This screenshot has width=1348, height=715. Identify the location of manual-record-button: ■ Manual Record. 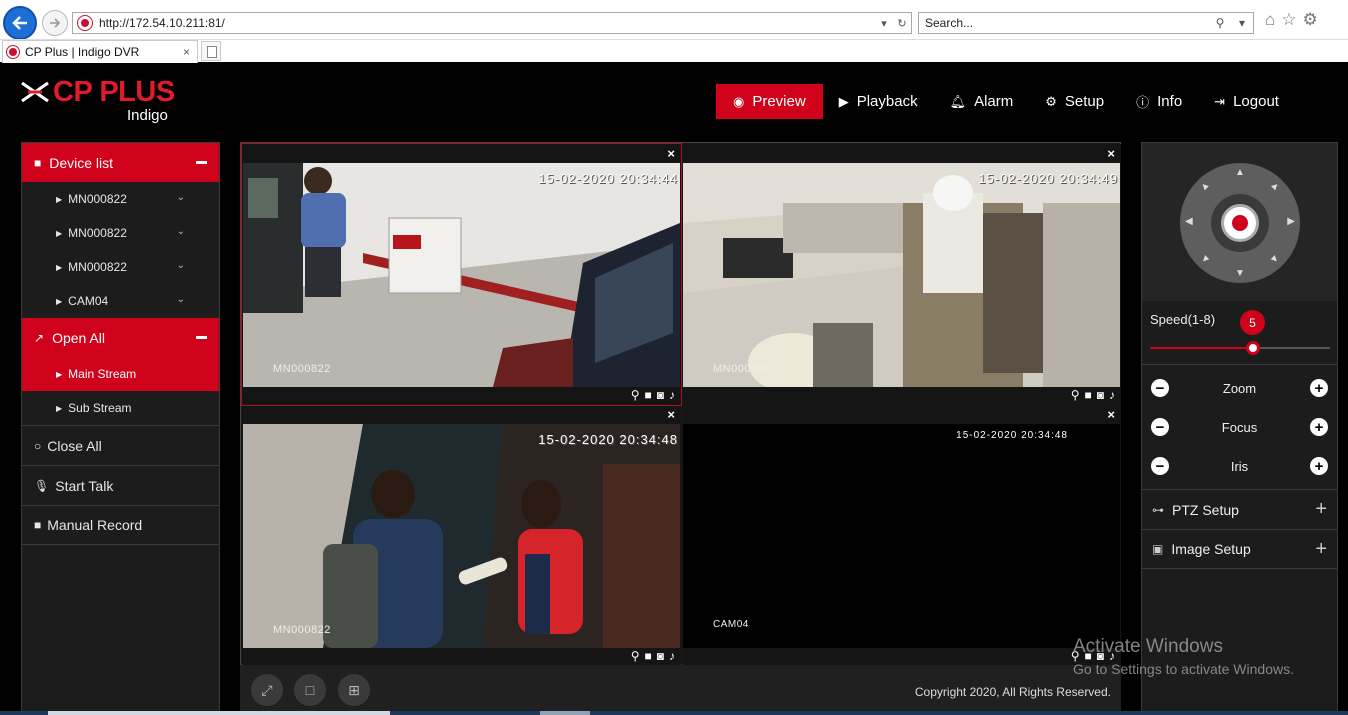
(120, 525).